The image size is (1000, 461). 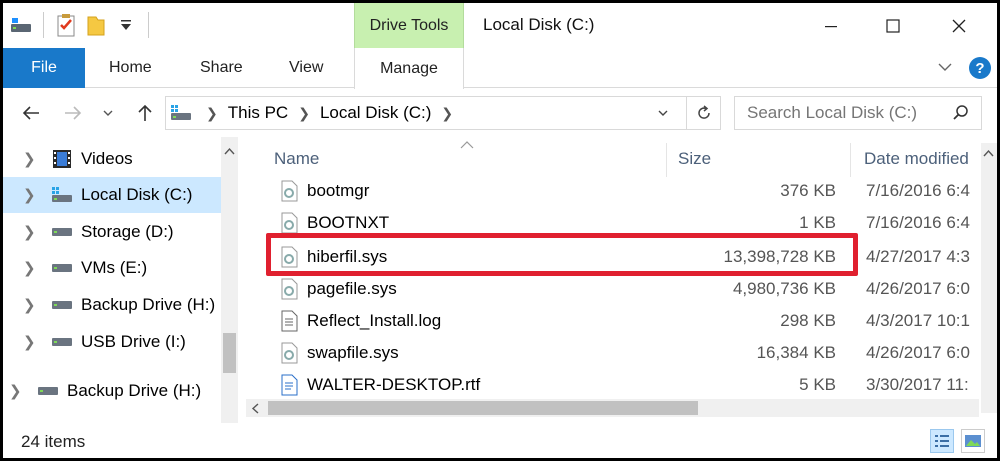 I want to click on refresh-button, so click(x=703, y=113).